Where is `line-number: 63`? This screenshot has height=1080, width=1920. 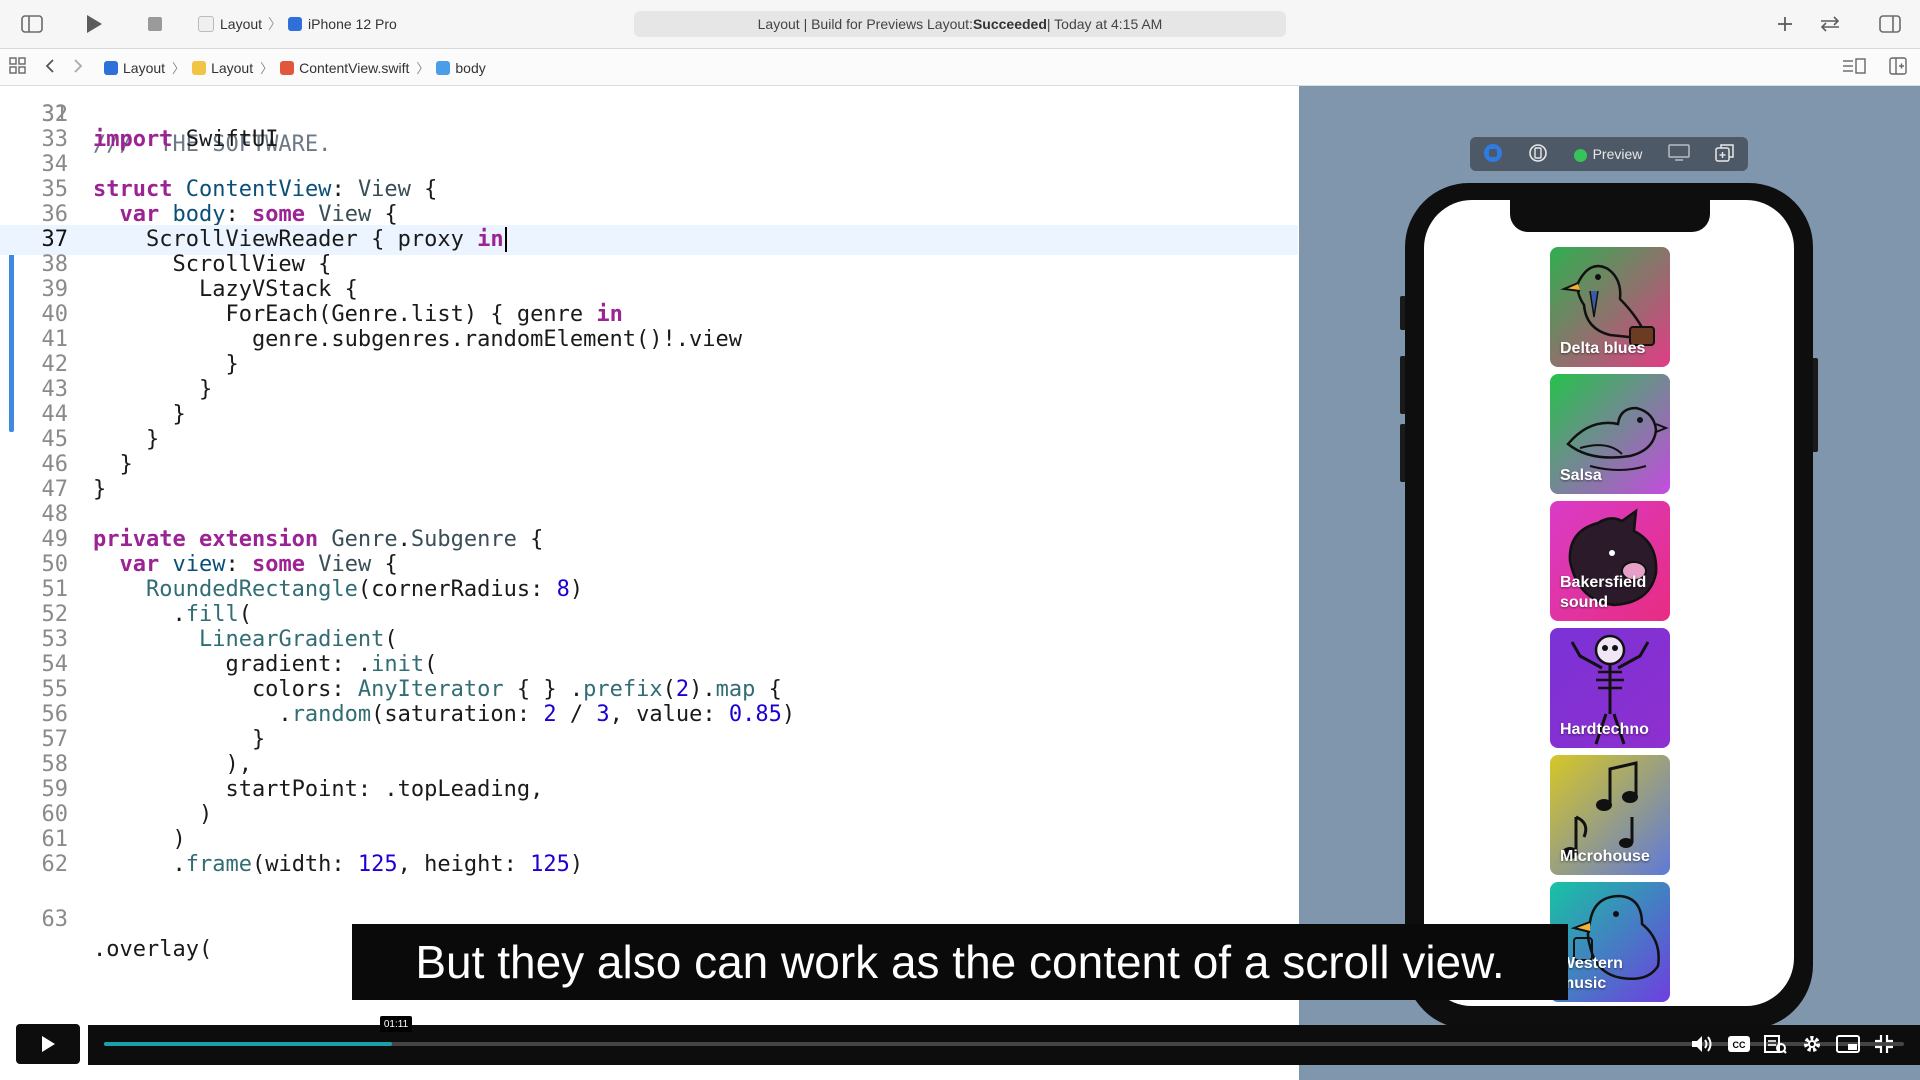
line-number: 63 is located at coordinates (55, 919).